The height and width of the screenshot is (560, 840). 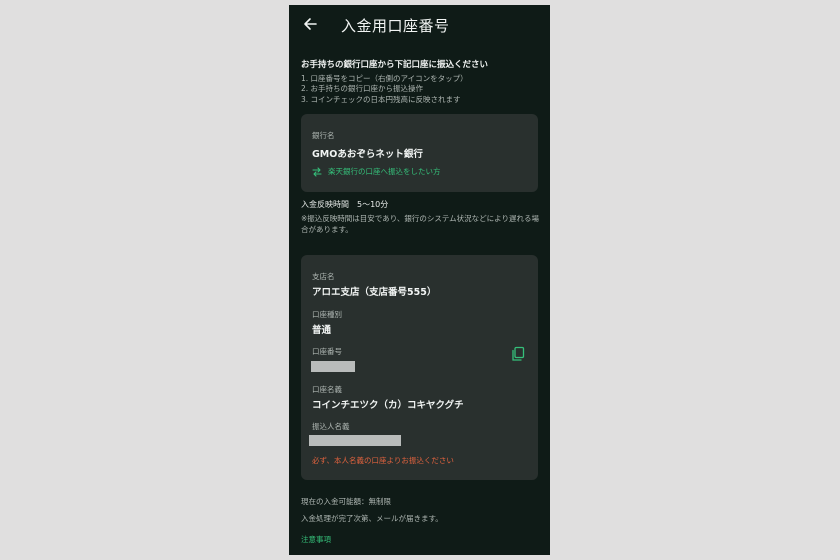 I want to click on branch-value: アロエ支店（支店番号555）, so click(x=374, y=292).